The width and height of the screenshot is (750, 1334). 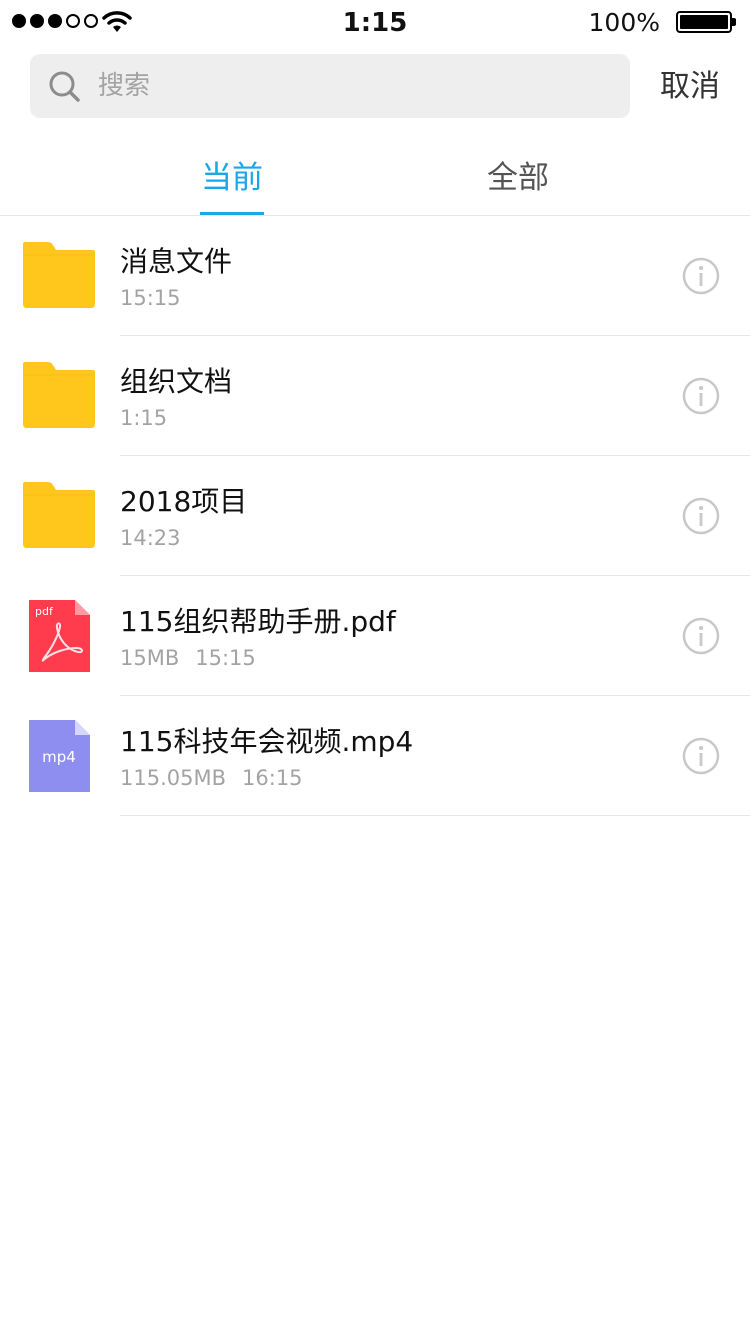 What do you see at coordinates (690, 87) in the screenshot?
I see `cancel-button: 取消` at bounding box center [690, 87].